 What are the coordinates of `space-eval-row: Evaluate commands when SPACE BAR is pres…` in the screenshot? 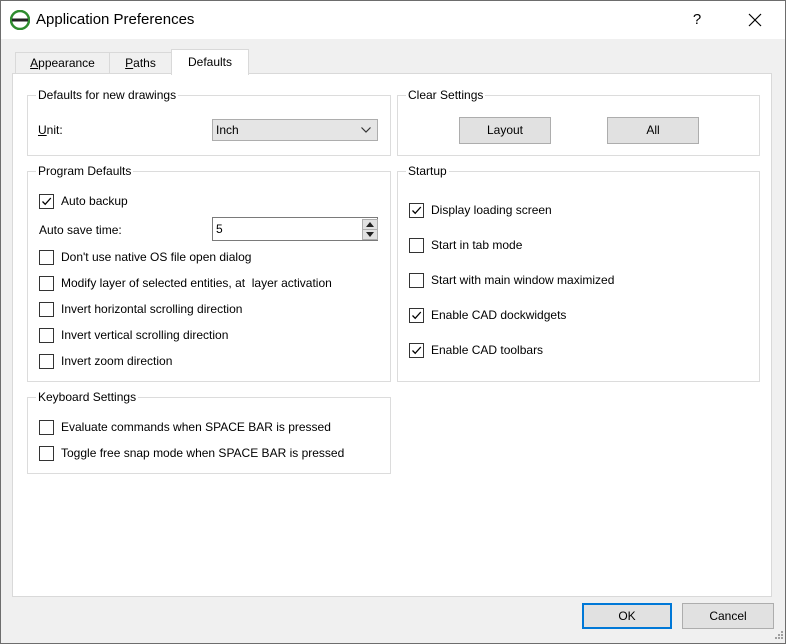 It's located at (209, 428).